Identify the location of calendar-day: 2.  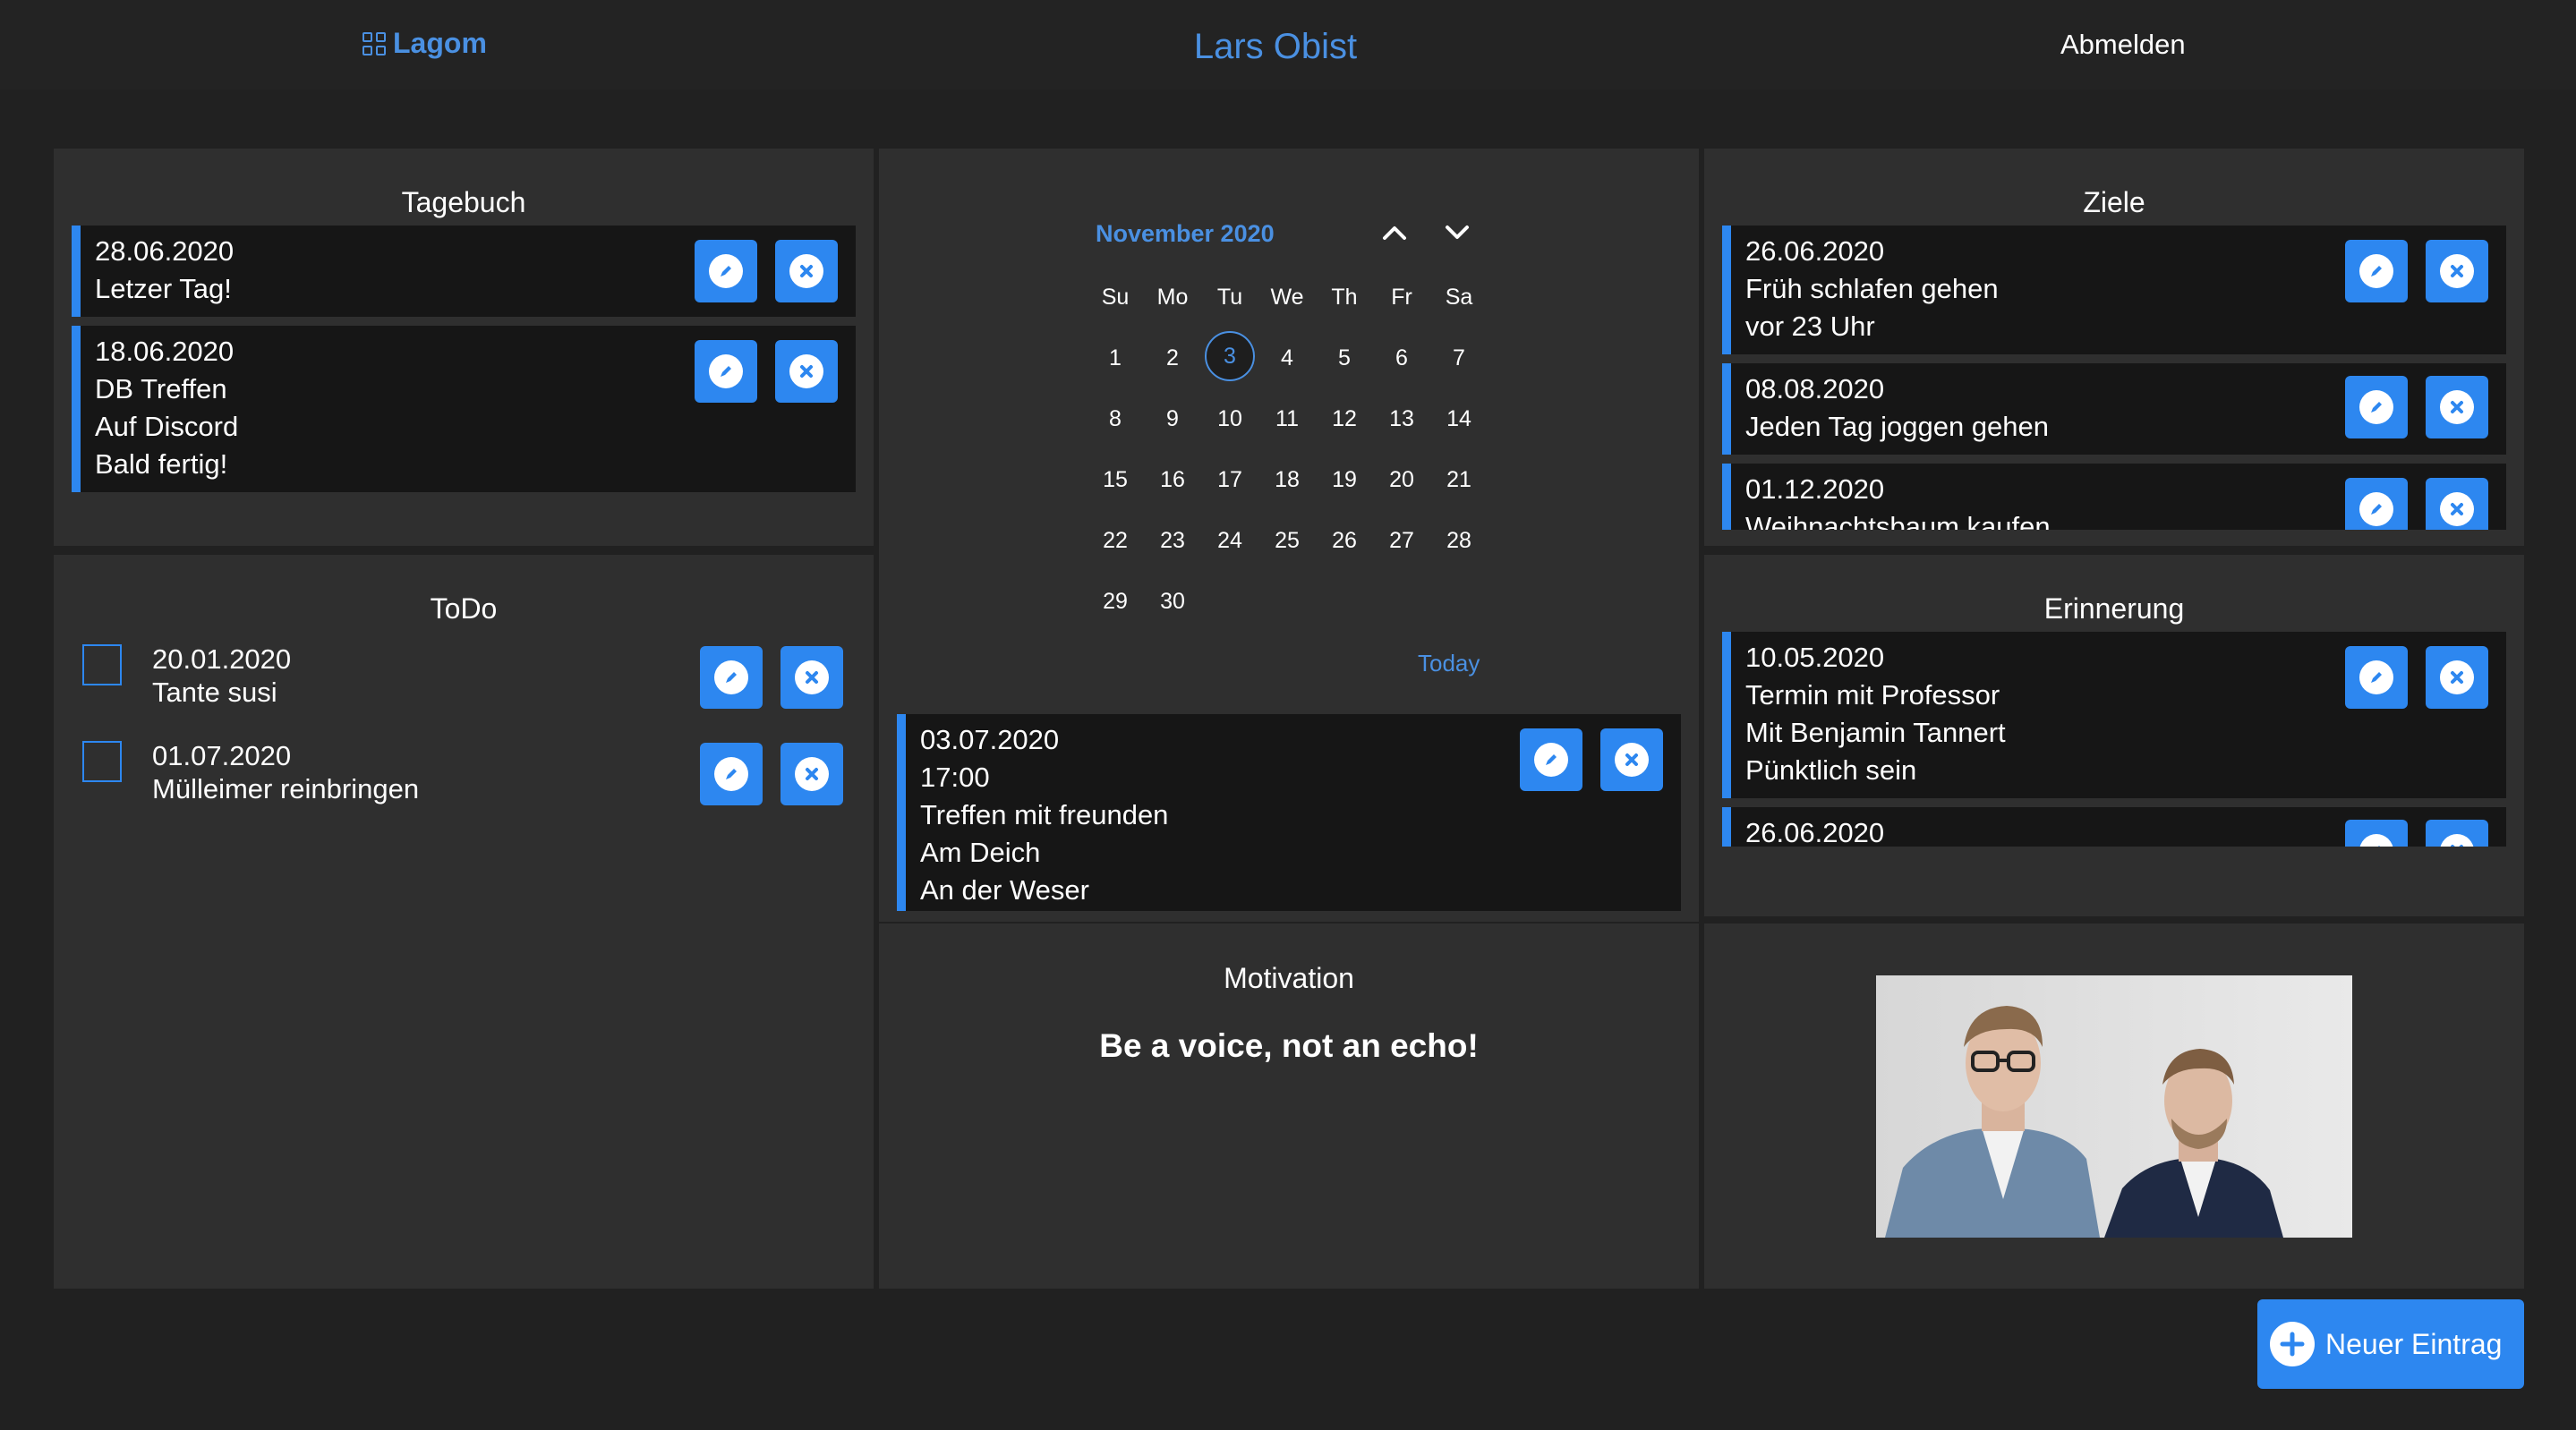
(1172, 358).